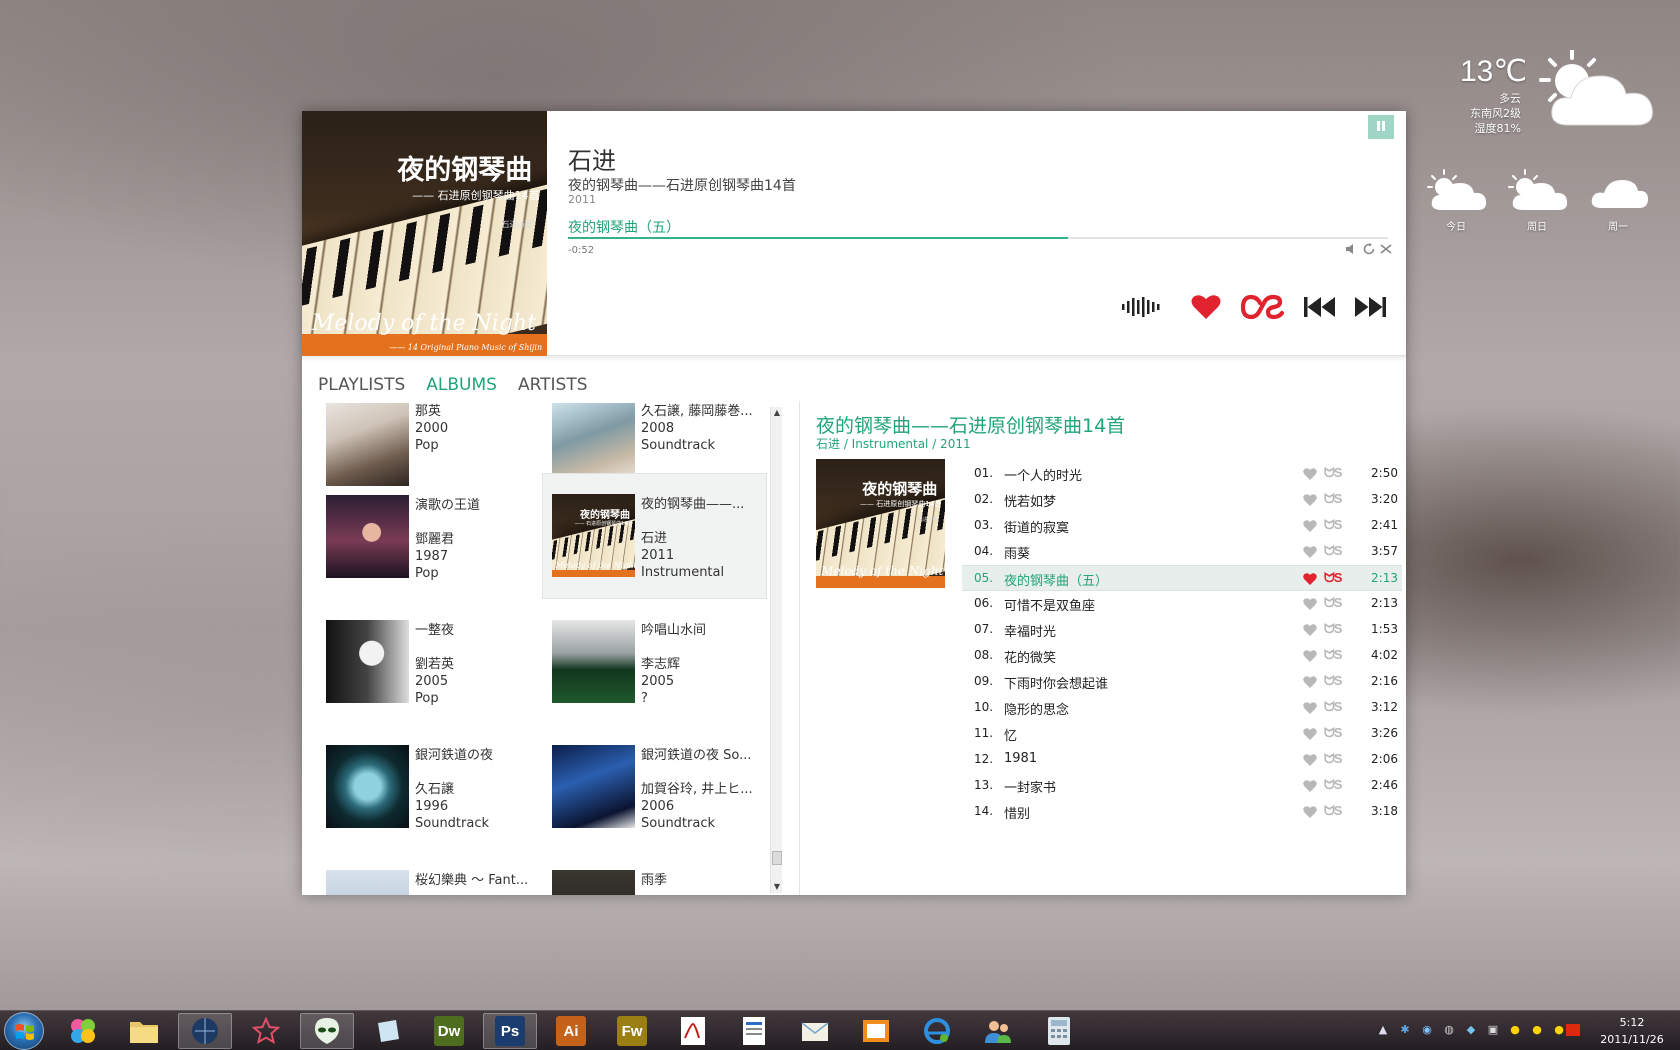 The image size is (1680, 1050). What do you see at coordinates (571, 1031) in the screenshot?
I see `taskbar-illustrator-button: Ai` at bounding box center [571, 1031].